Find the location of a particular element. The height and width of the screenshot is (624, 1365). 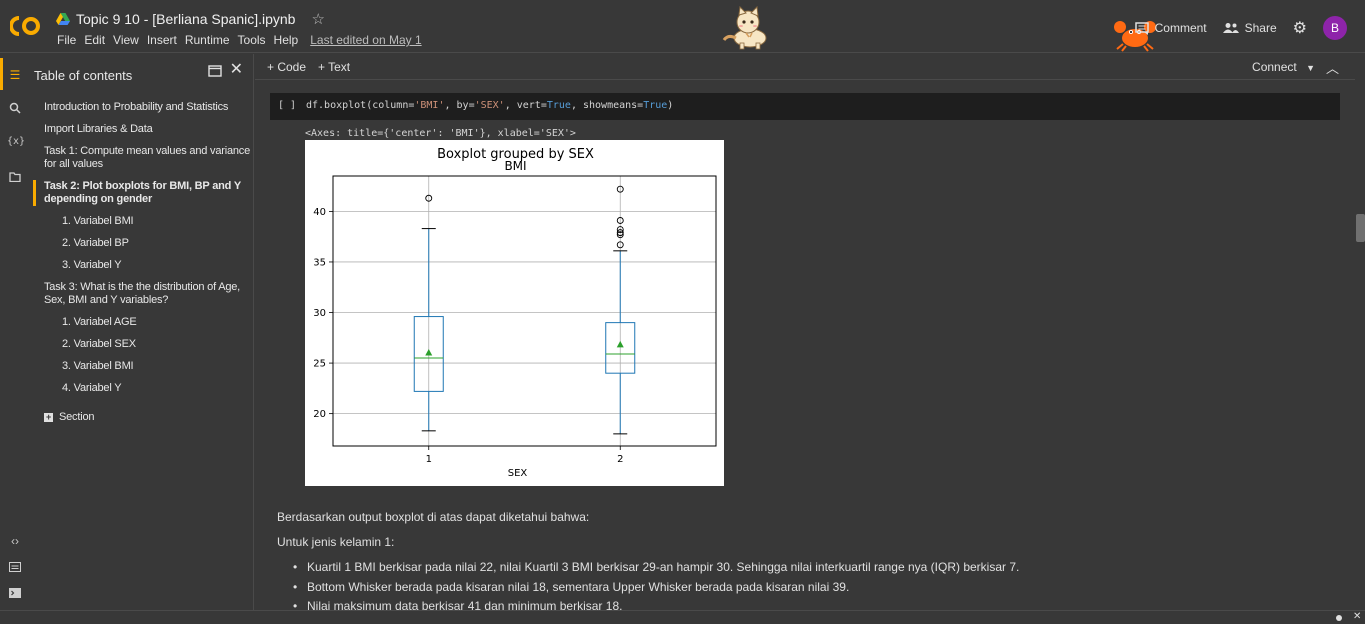

menu-runtime: Runtime is located at coordinates (207, 40).